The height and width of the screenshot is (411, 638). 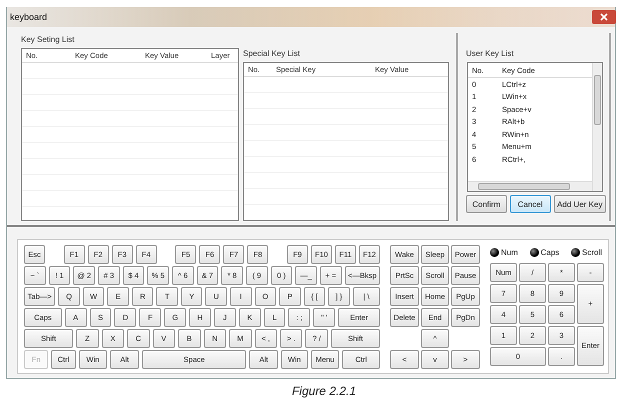 I want to click on indicator-label: Num, so click(x=509, y=252).